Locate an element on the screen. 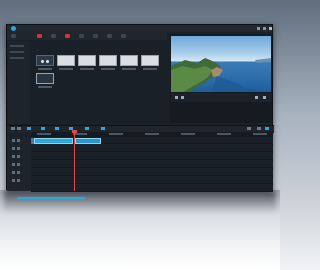  timeline-scrollbar is located at coordinates (51, 198).